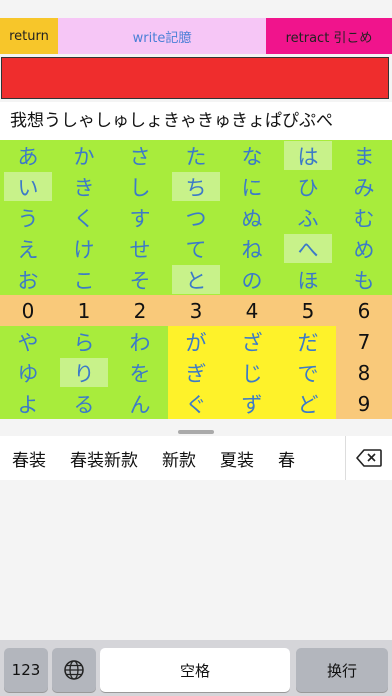 The width and height of the screenshot is (392, 696). I want to click on digit-key: 6, so click(364, 310).